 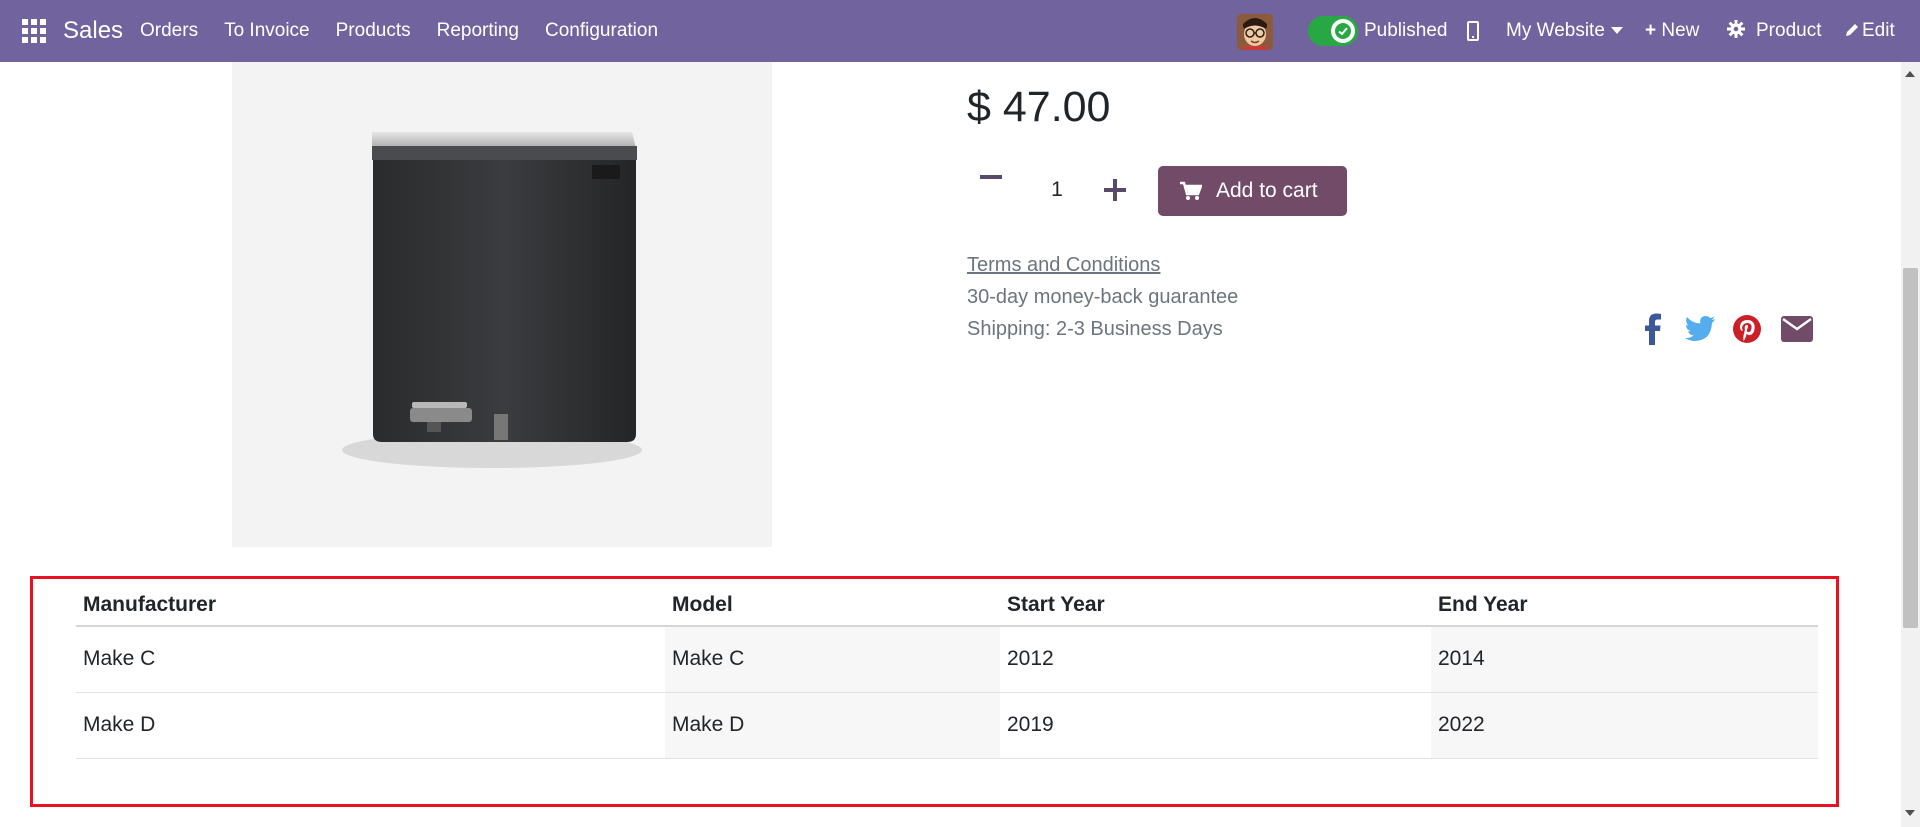 What do you see at coordinates (1191, 190) in the screenshot?
I see `cart-icon` at bounding box center [1191, 190].